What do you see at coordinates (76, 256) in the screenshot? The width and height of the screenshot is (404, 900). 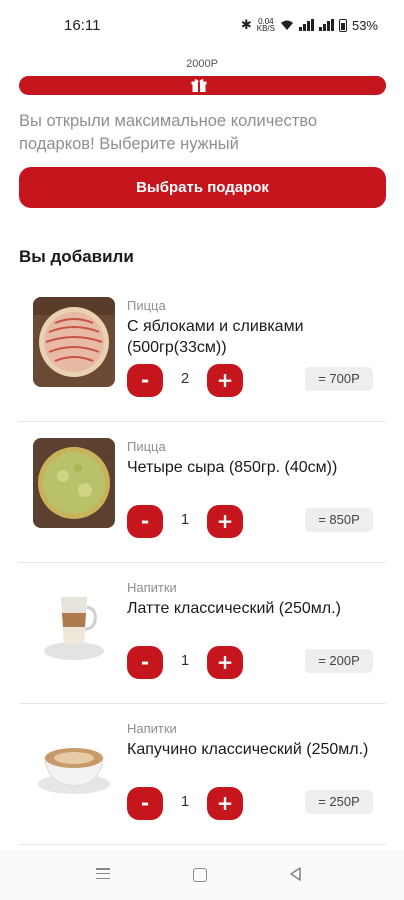 I see `section-title: Вы добавили` at bounding box center [76, 256].